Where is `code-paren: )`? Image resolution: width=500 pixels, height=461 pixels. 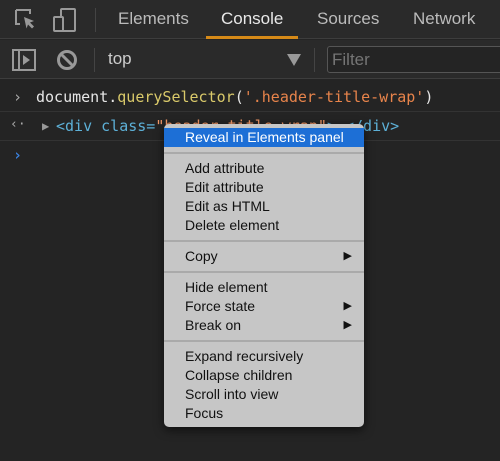
code-paren: ) is located at coordinates (429, 97).